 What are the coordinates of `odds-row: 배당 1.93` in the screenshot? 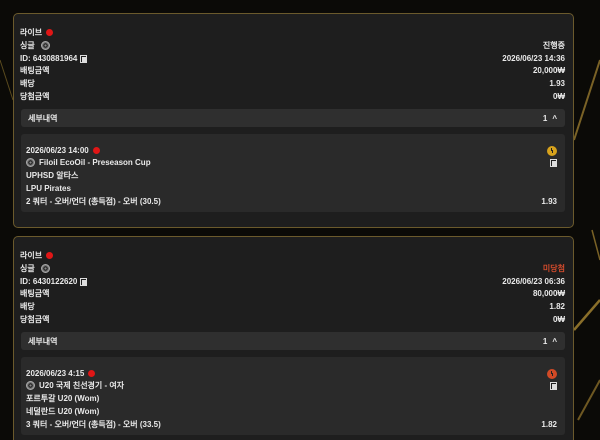 It's located at (292, 83).